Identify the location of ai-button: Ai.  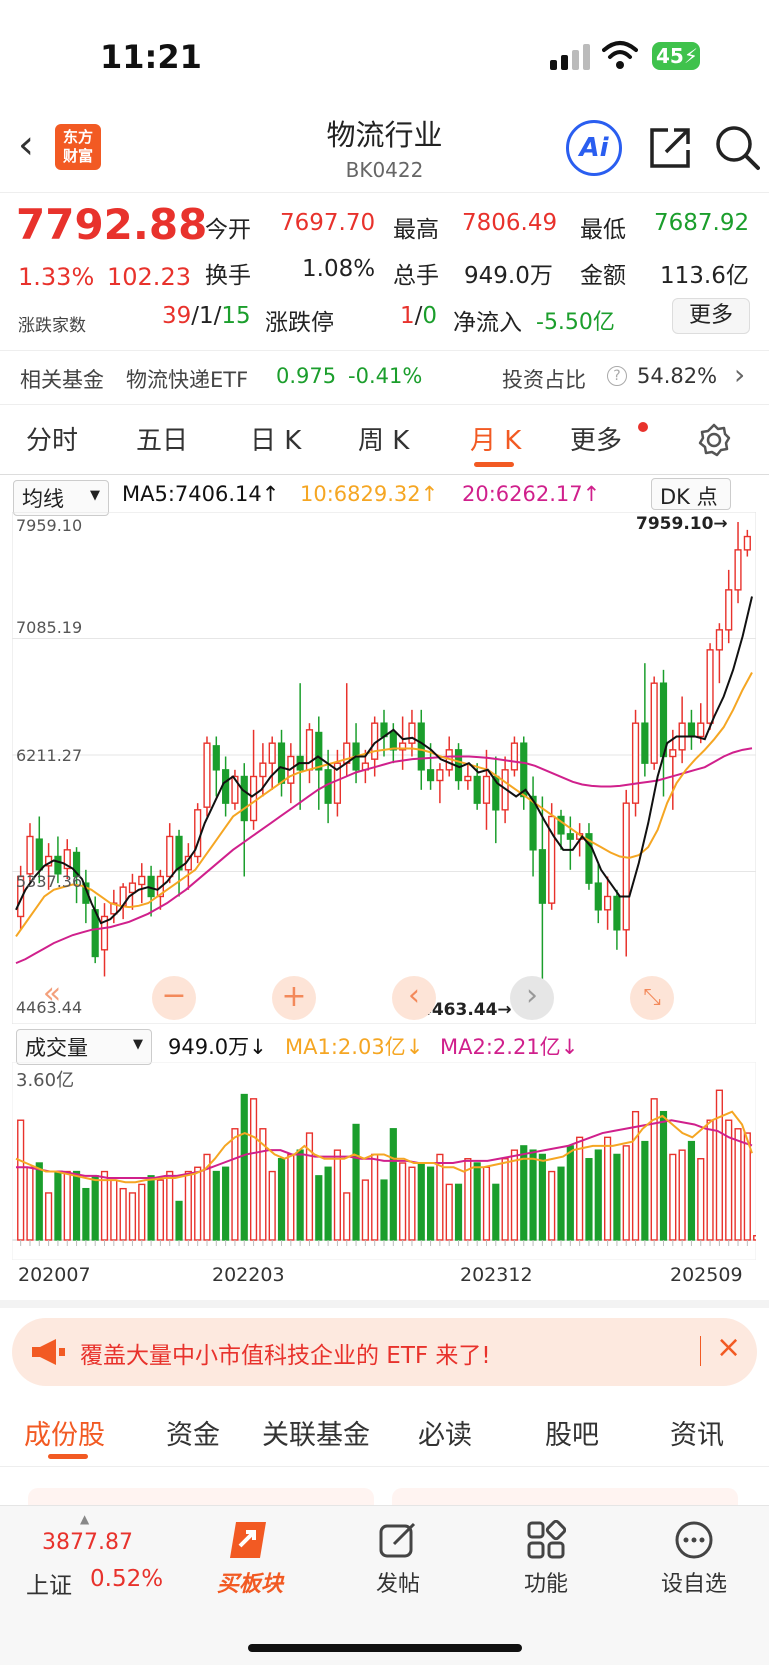
(594, 148).